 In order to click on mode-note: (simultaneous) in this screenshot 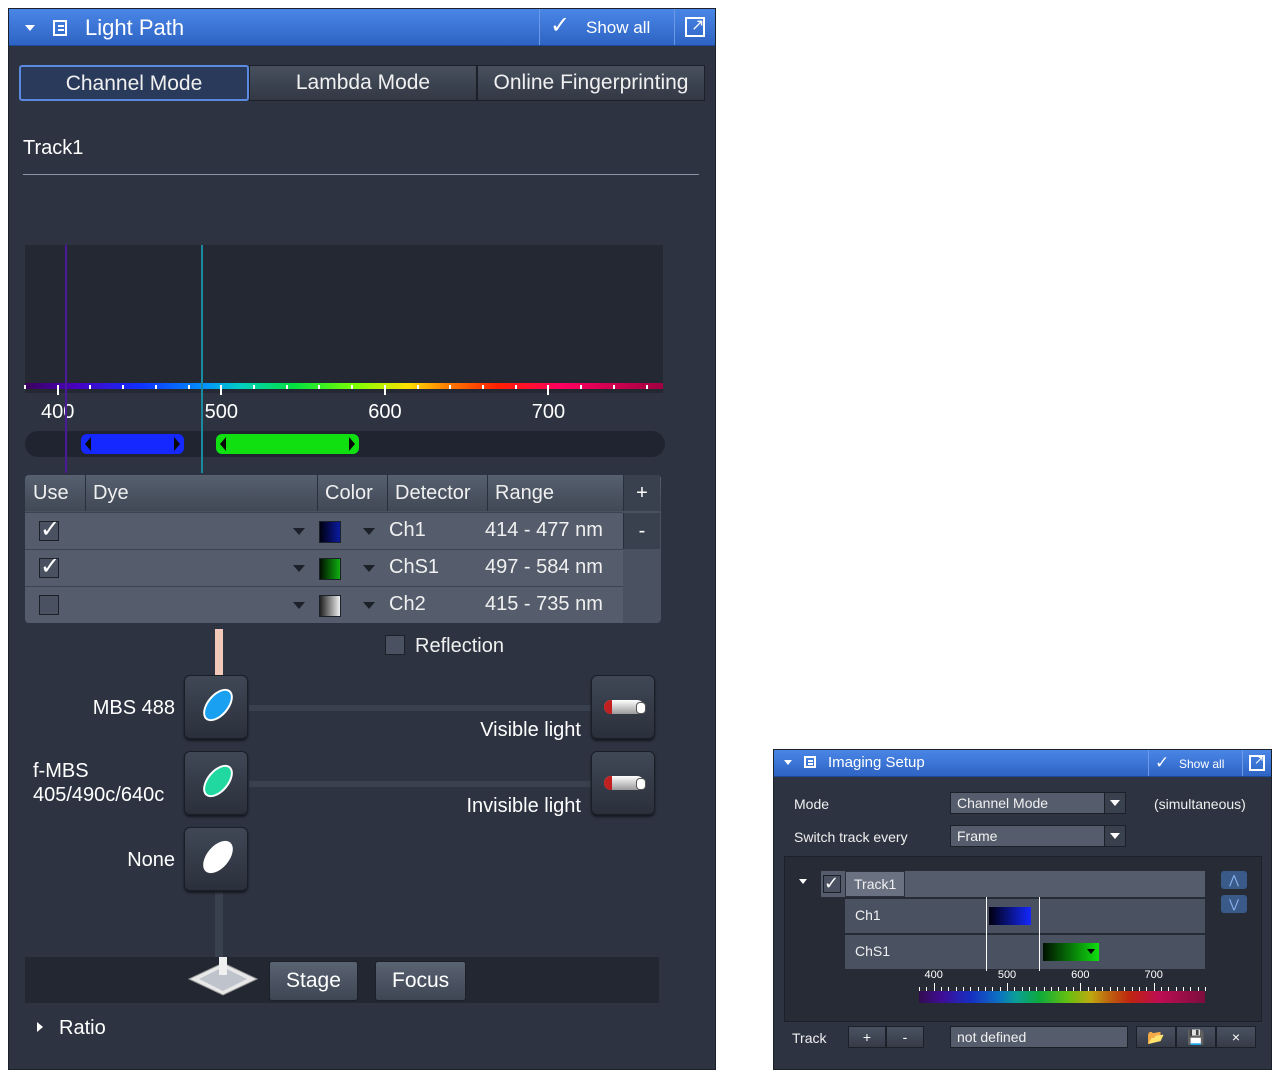, I will do `click(1200, 804)`.